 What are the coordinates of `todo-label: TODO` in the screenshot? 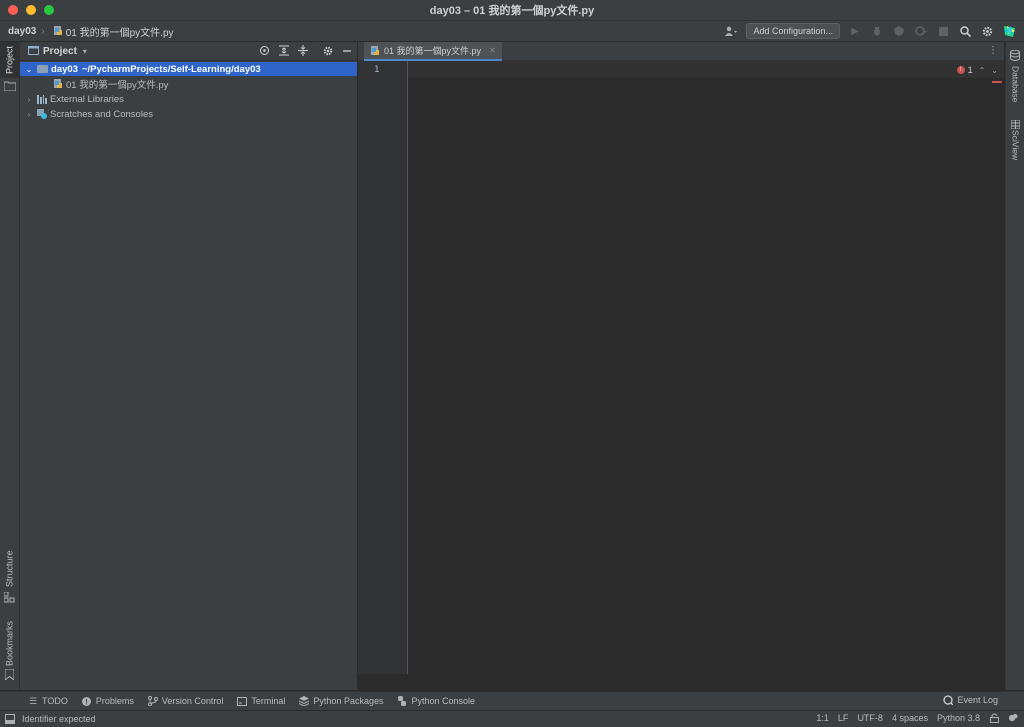 It's located at (55, 701).